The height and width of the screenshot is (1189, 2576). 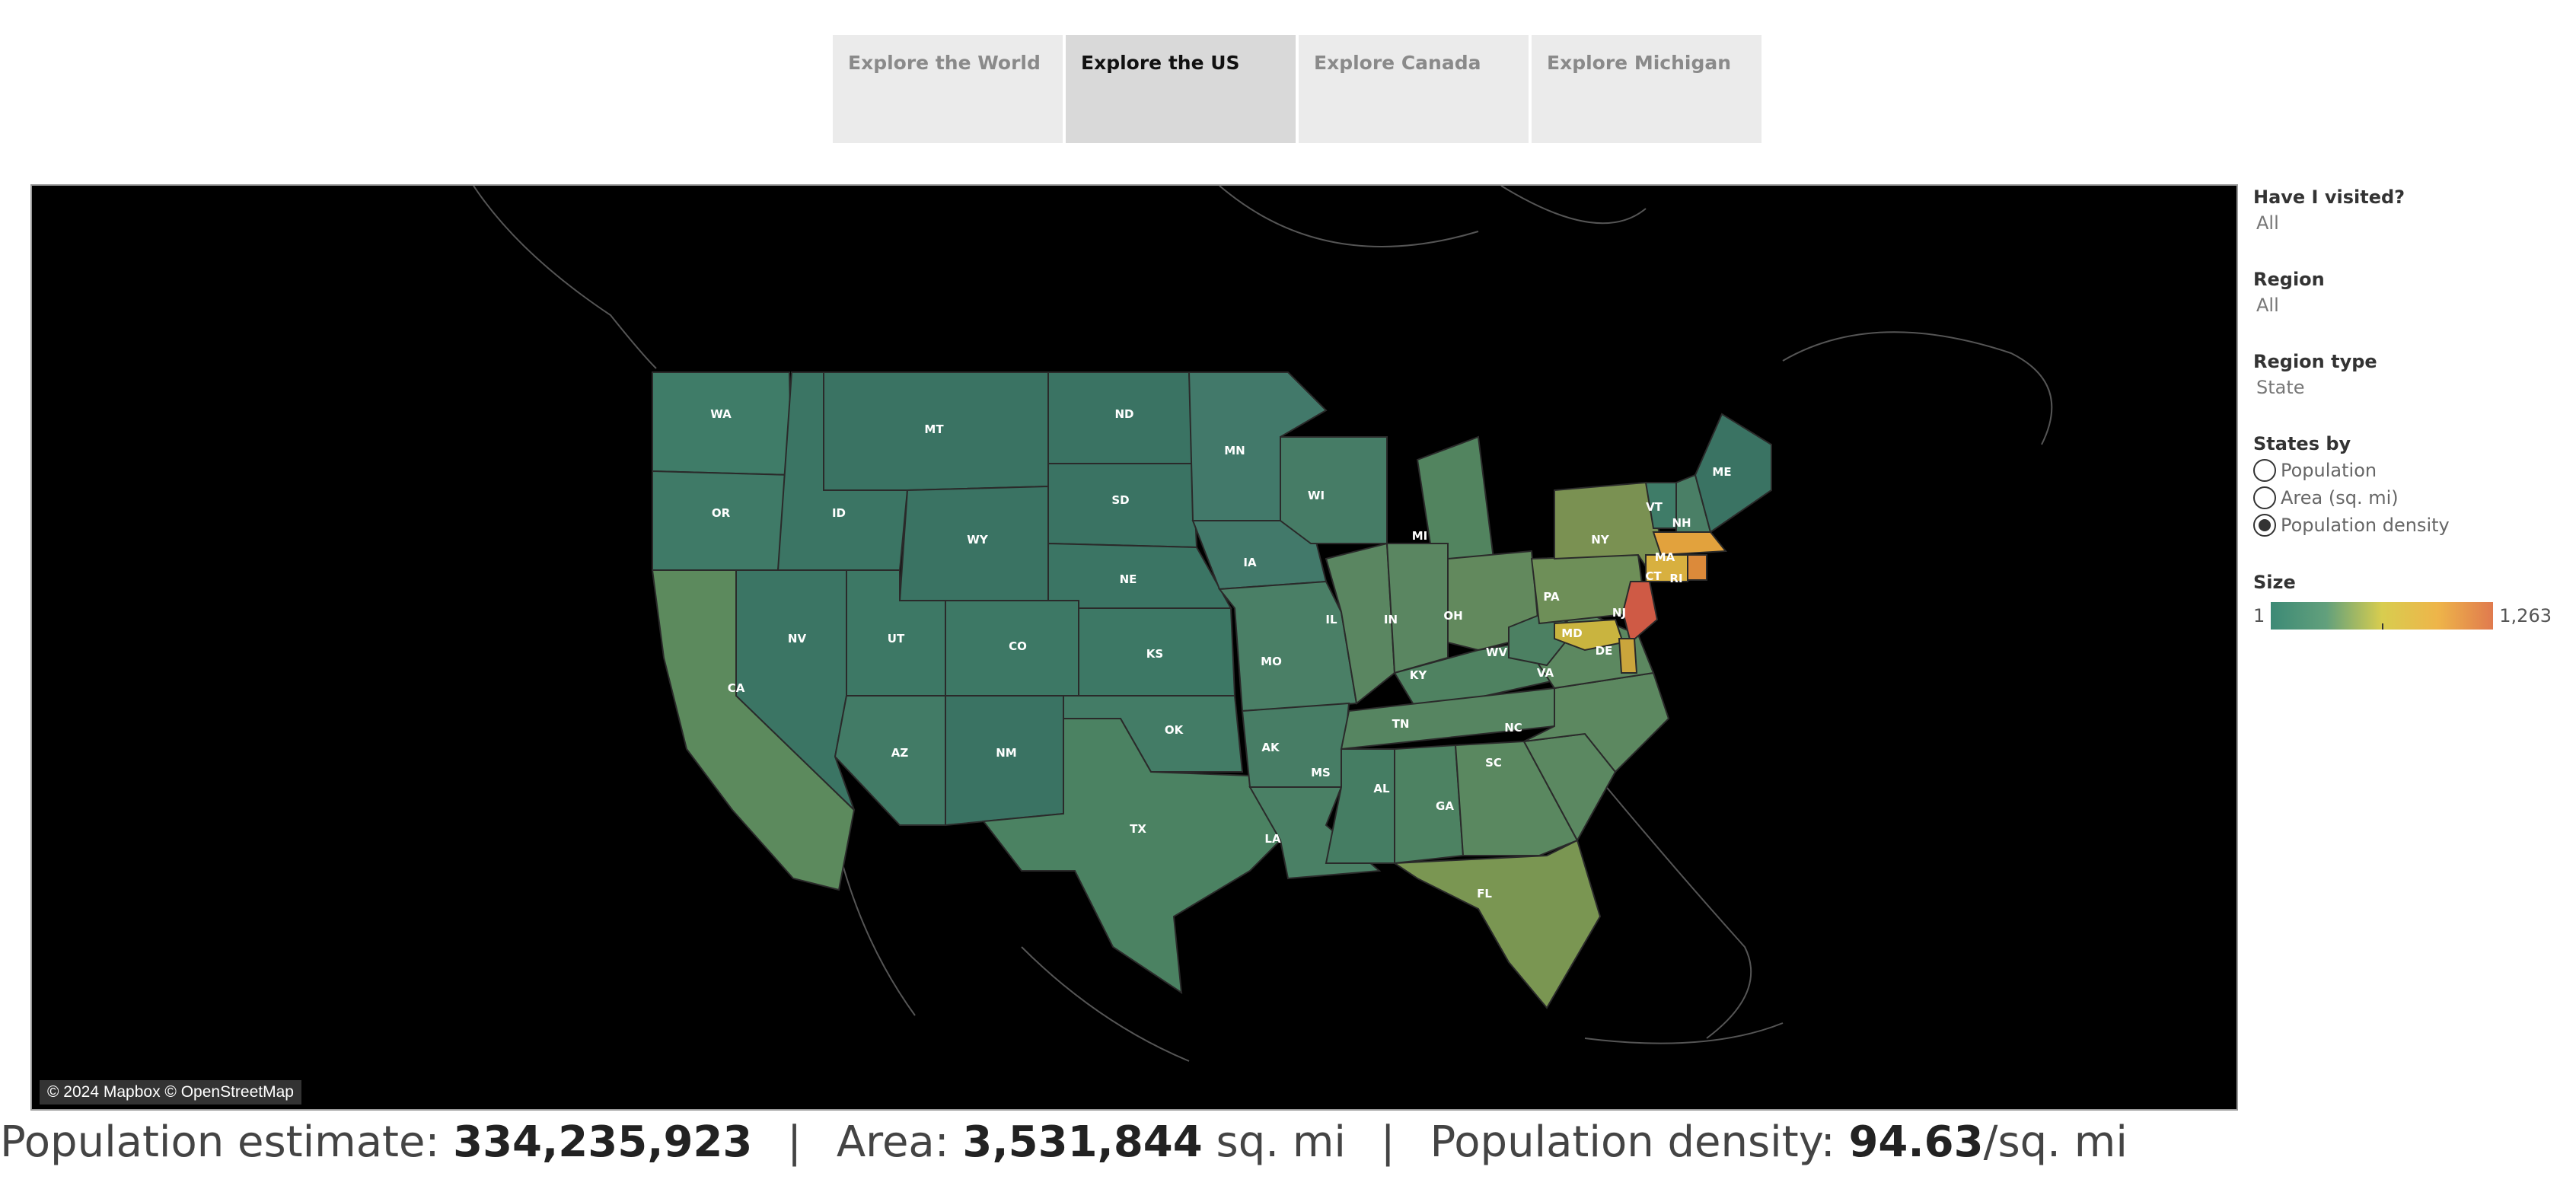 What do you see at coordinates (1414, 89) in the screenshot?
I see `tab-explore-canada: Explore Canada` at bounding box center [1414, 89].